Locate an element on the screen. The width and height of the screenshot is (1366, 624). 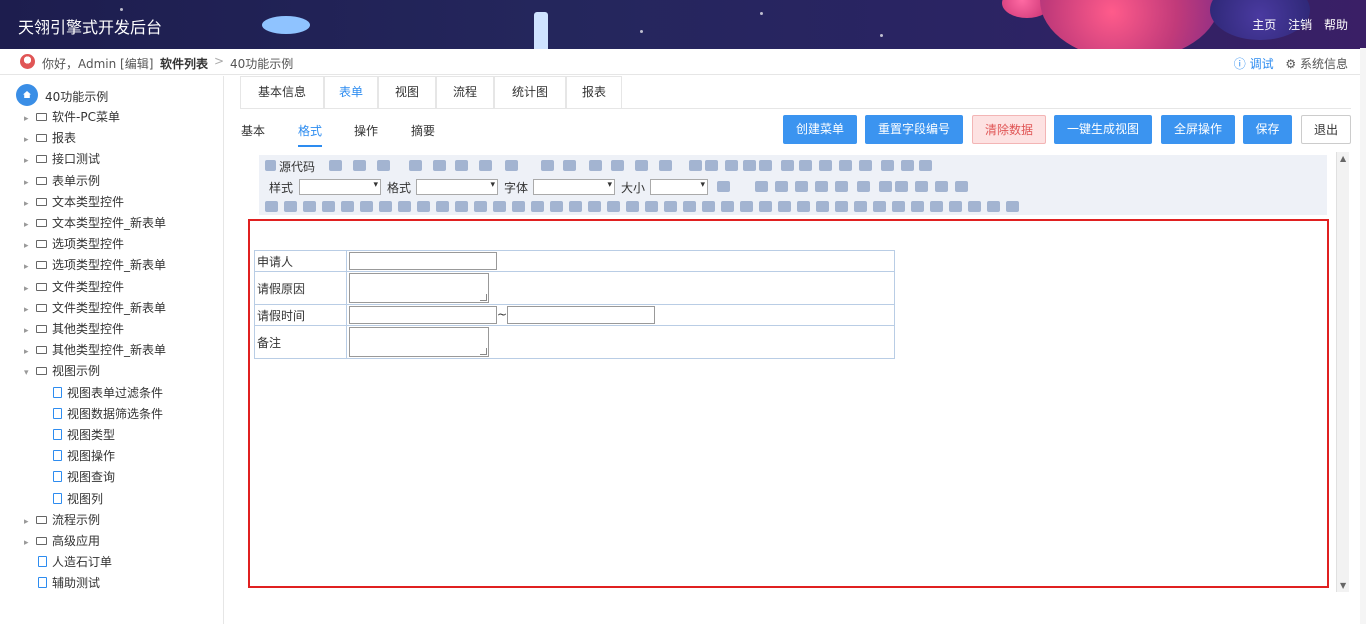
scroll-down-icon: ▼ is located at coordinates (1343, 585).